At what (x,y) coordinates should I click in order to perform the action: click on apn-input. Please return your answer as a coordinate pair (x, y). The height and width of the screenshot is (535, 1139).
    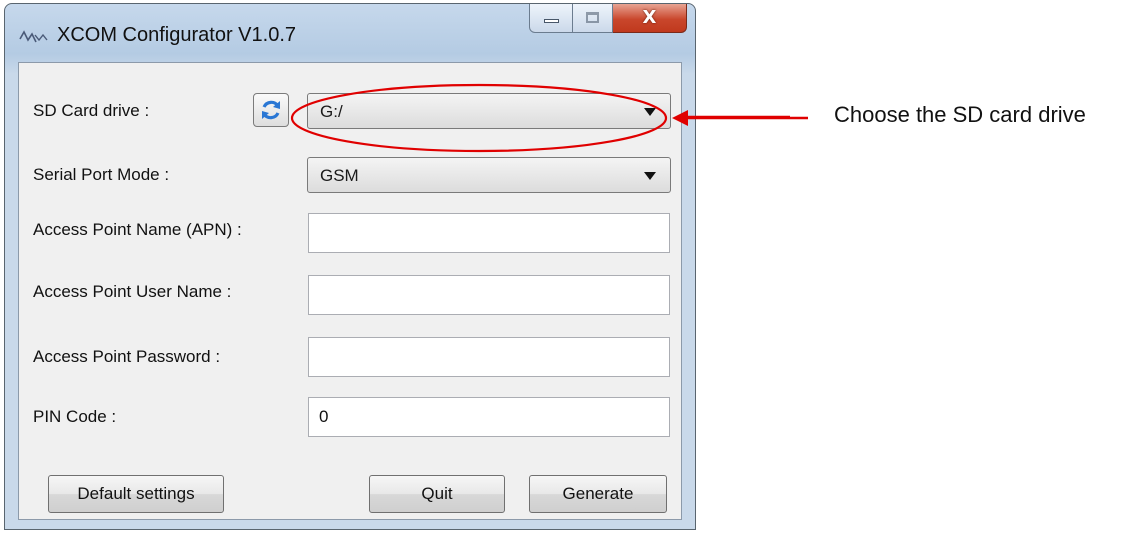
    Looking at the image, I should click on (489, 233).